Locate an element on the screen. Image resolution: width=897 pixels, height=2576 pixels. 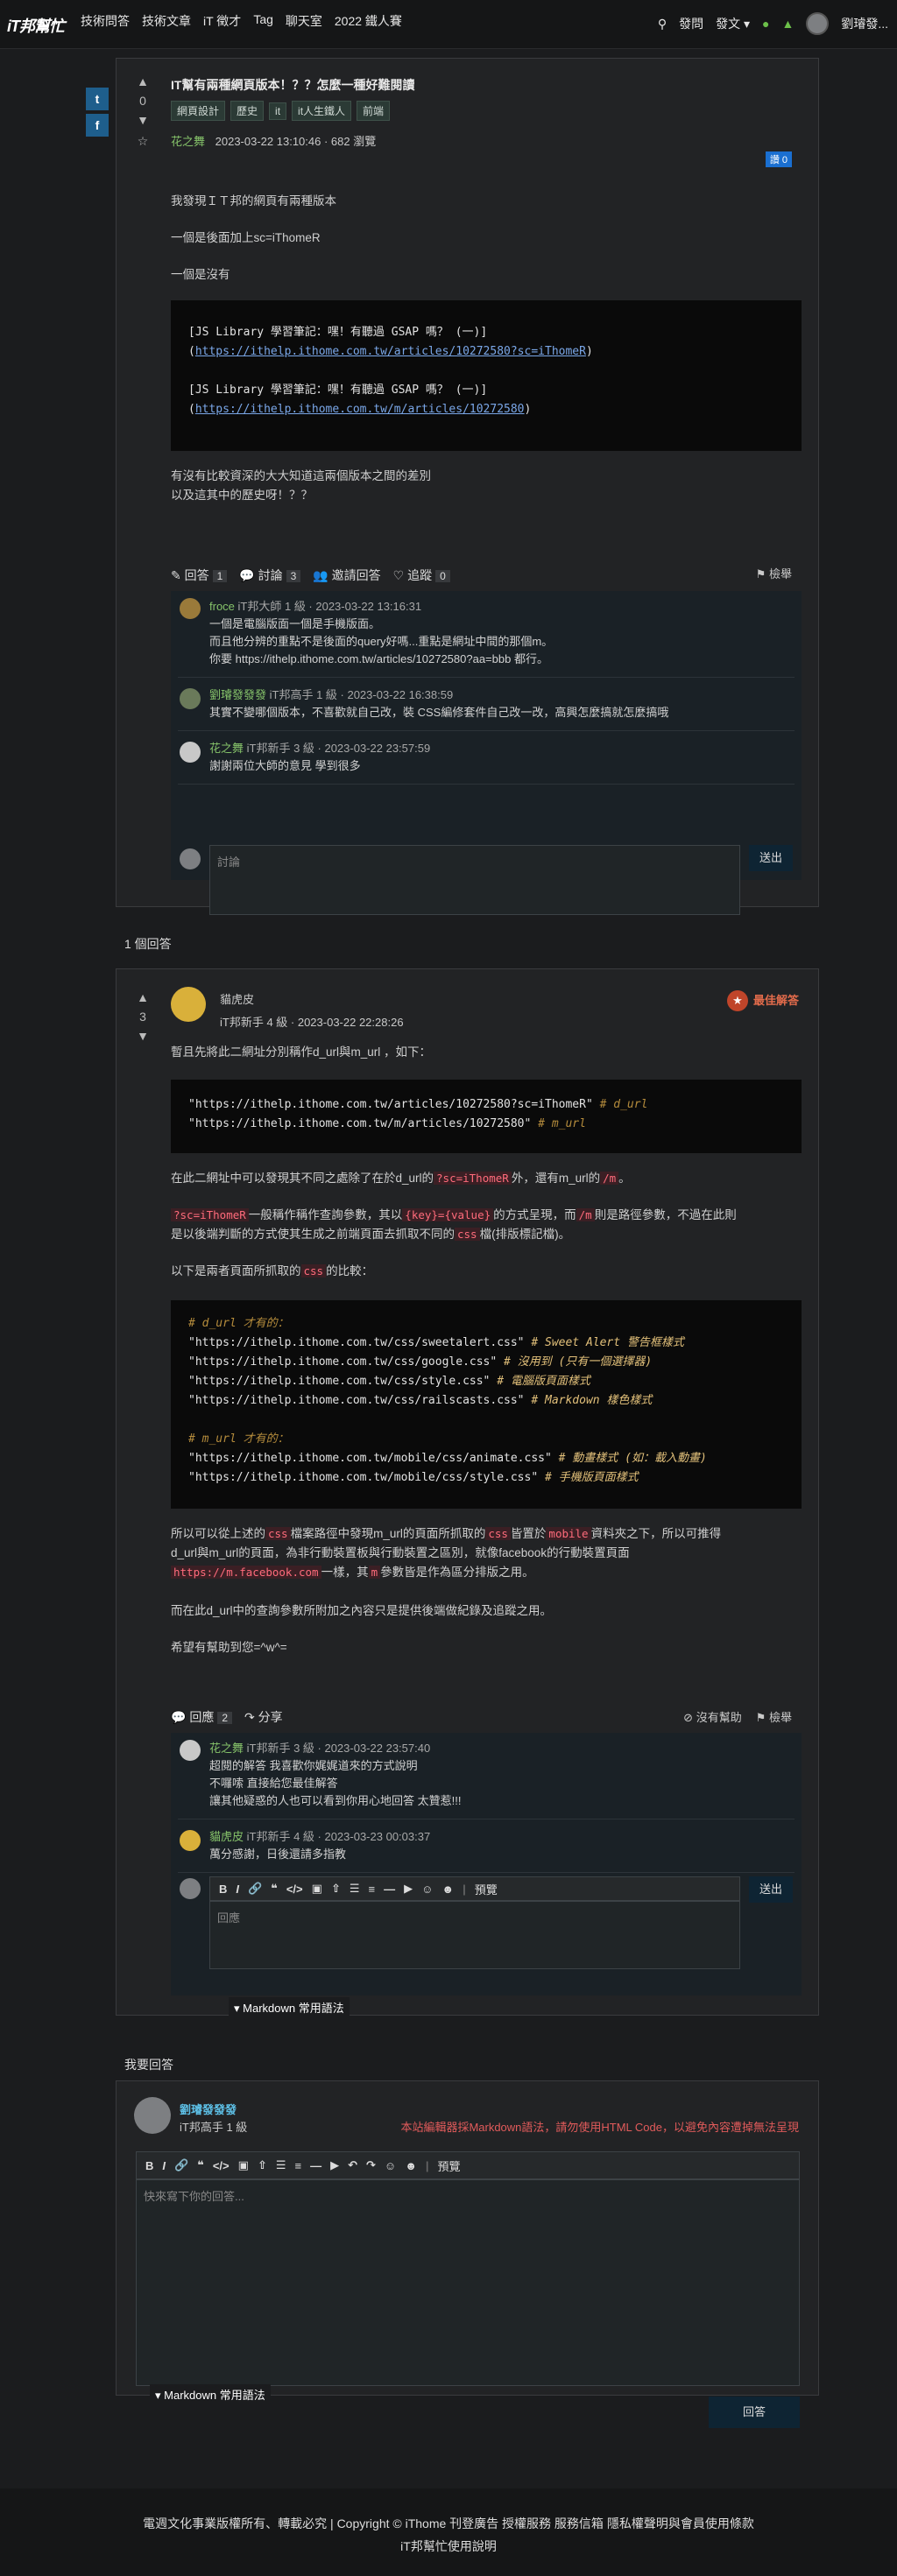
nohelp-button: ⊘ 沒有幫助 is located at coordinates (712, 1716).